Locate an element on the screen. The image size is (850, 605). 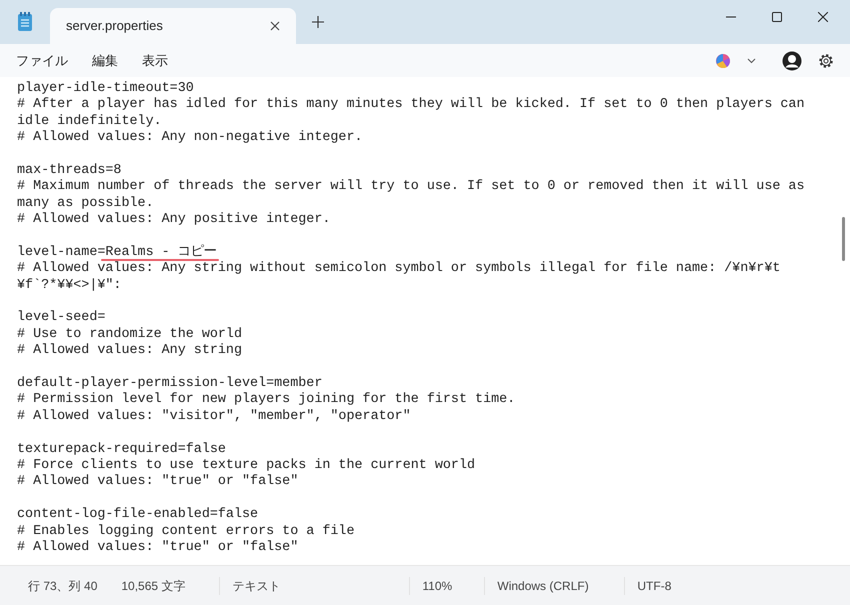
notepad-icon is located at coordinates (25, 22).